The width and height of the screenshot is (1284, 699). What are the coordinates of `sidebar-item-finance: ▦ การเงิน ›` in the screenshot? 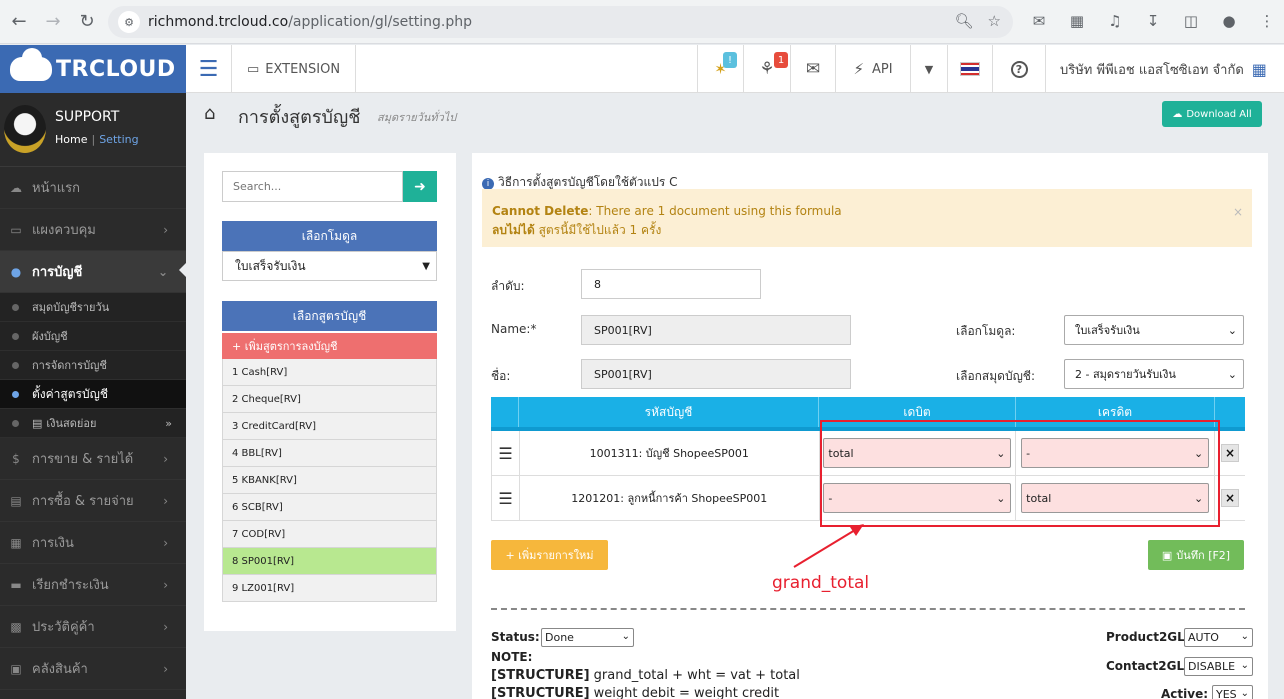 It's located at (93, 543).